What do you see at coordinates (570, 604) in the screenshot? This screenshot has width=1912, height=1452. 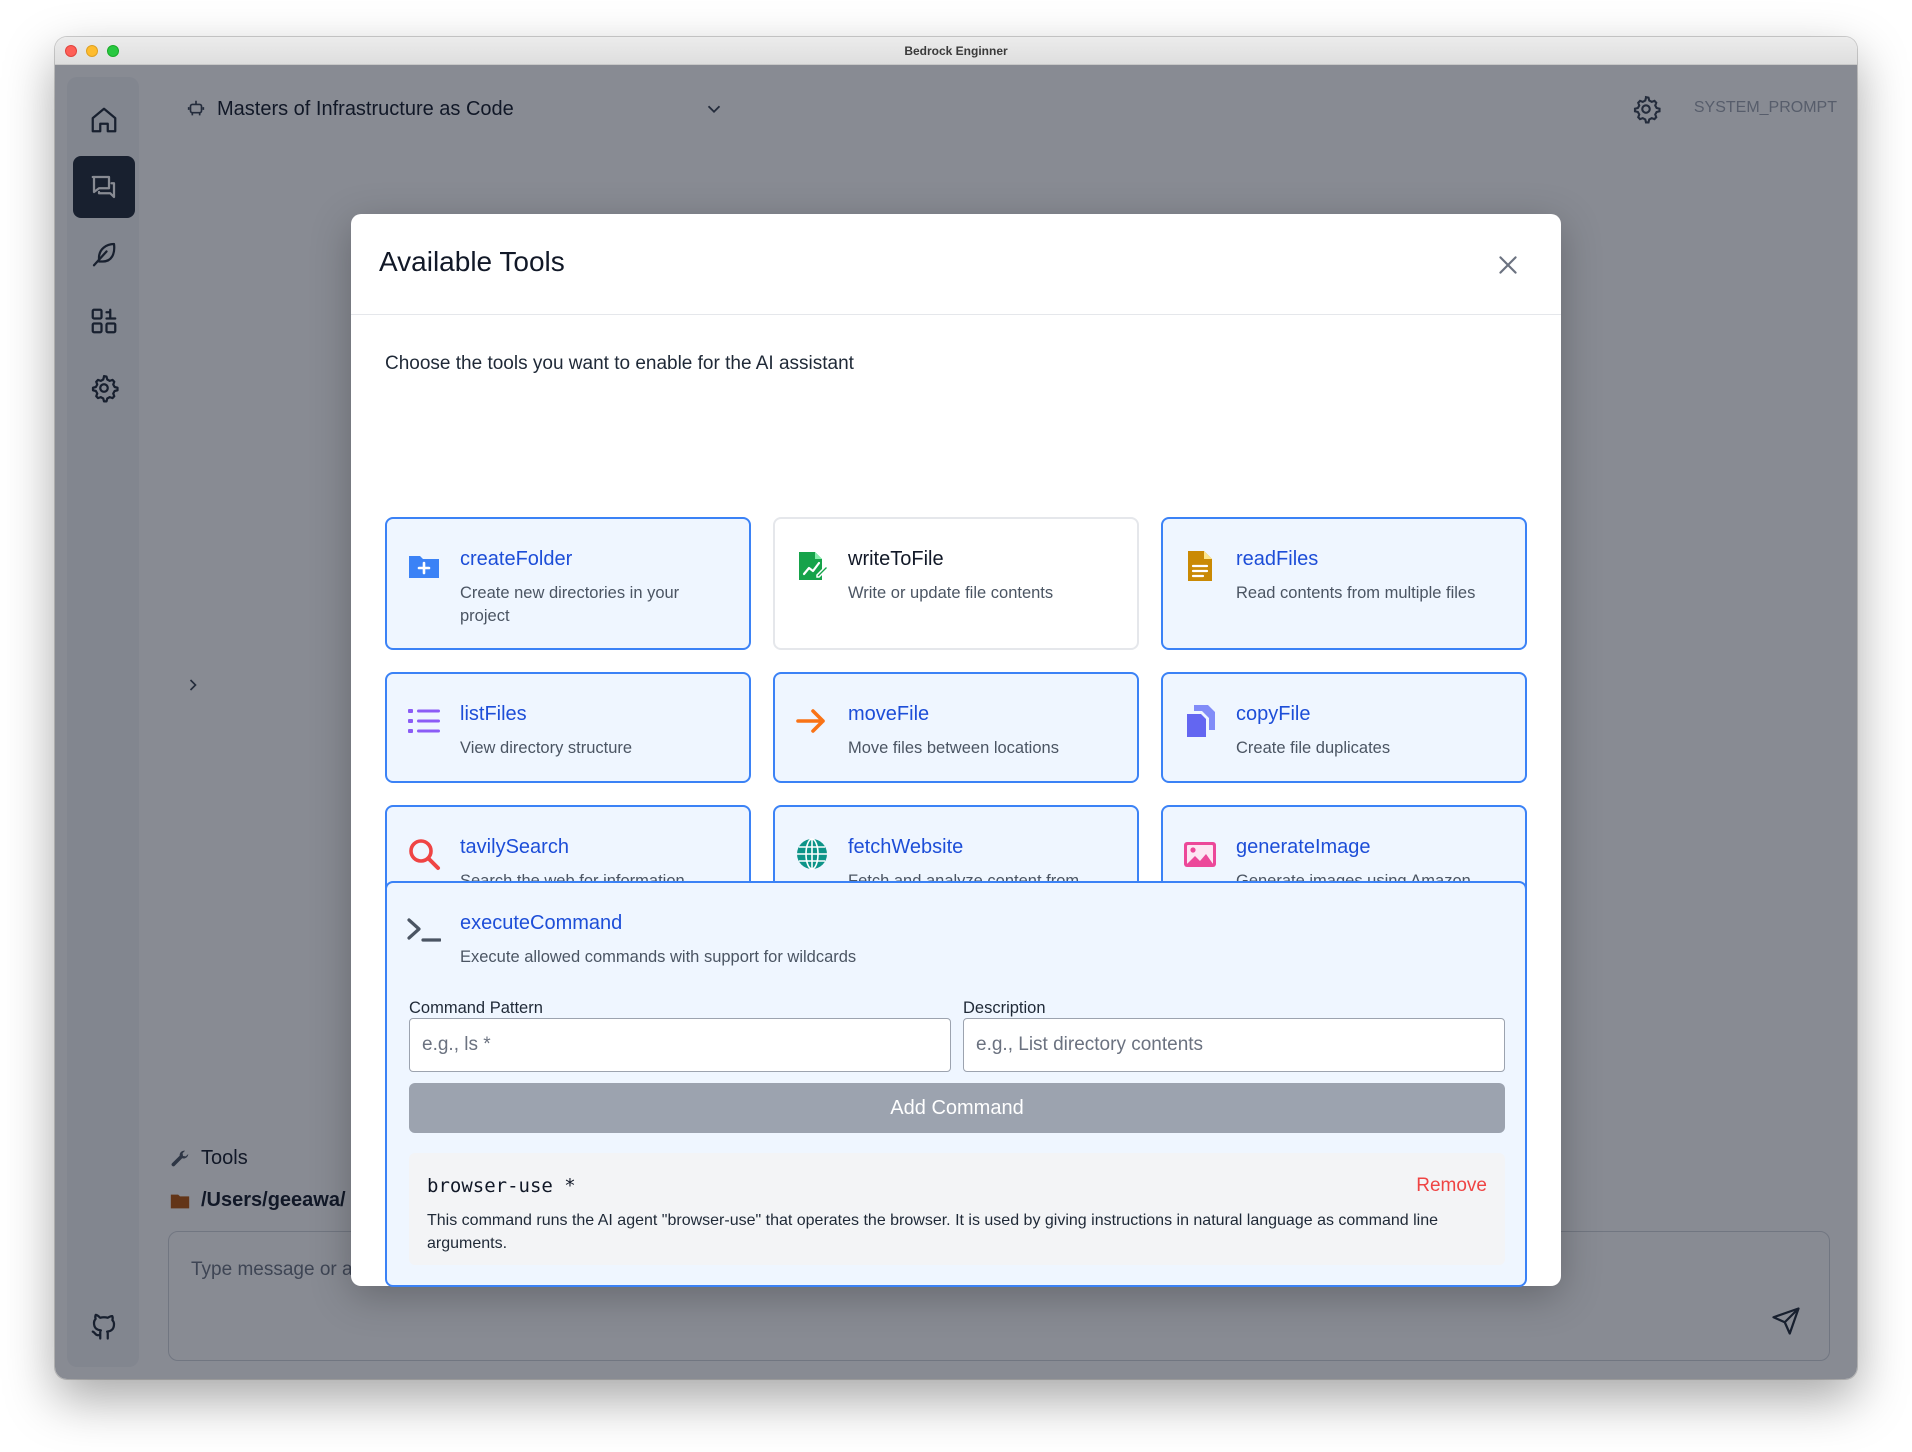 I see `tool-description: Create new directories in your project` at bounding box center [570, 604].